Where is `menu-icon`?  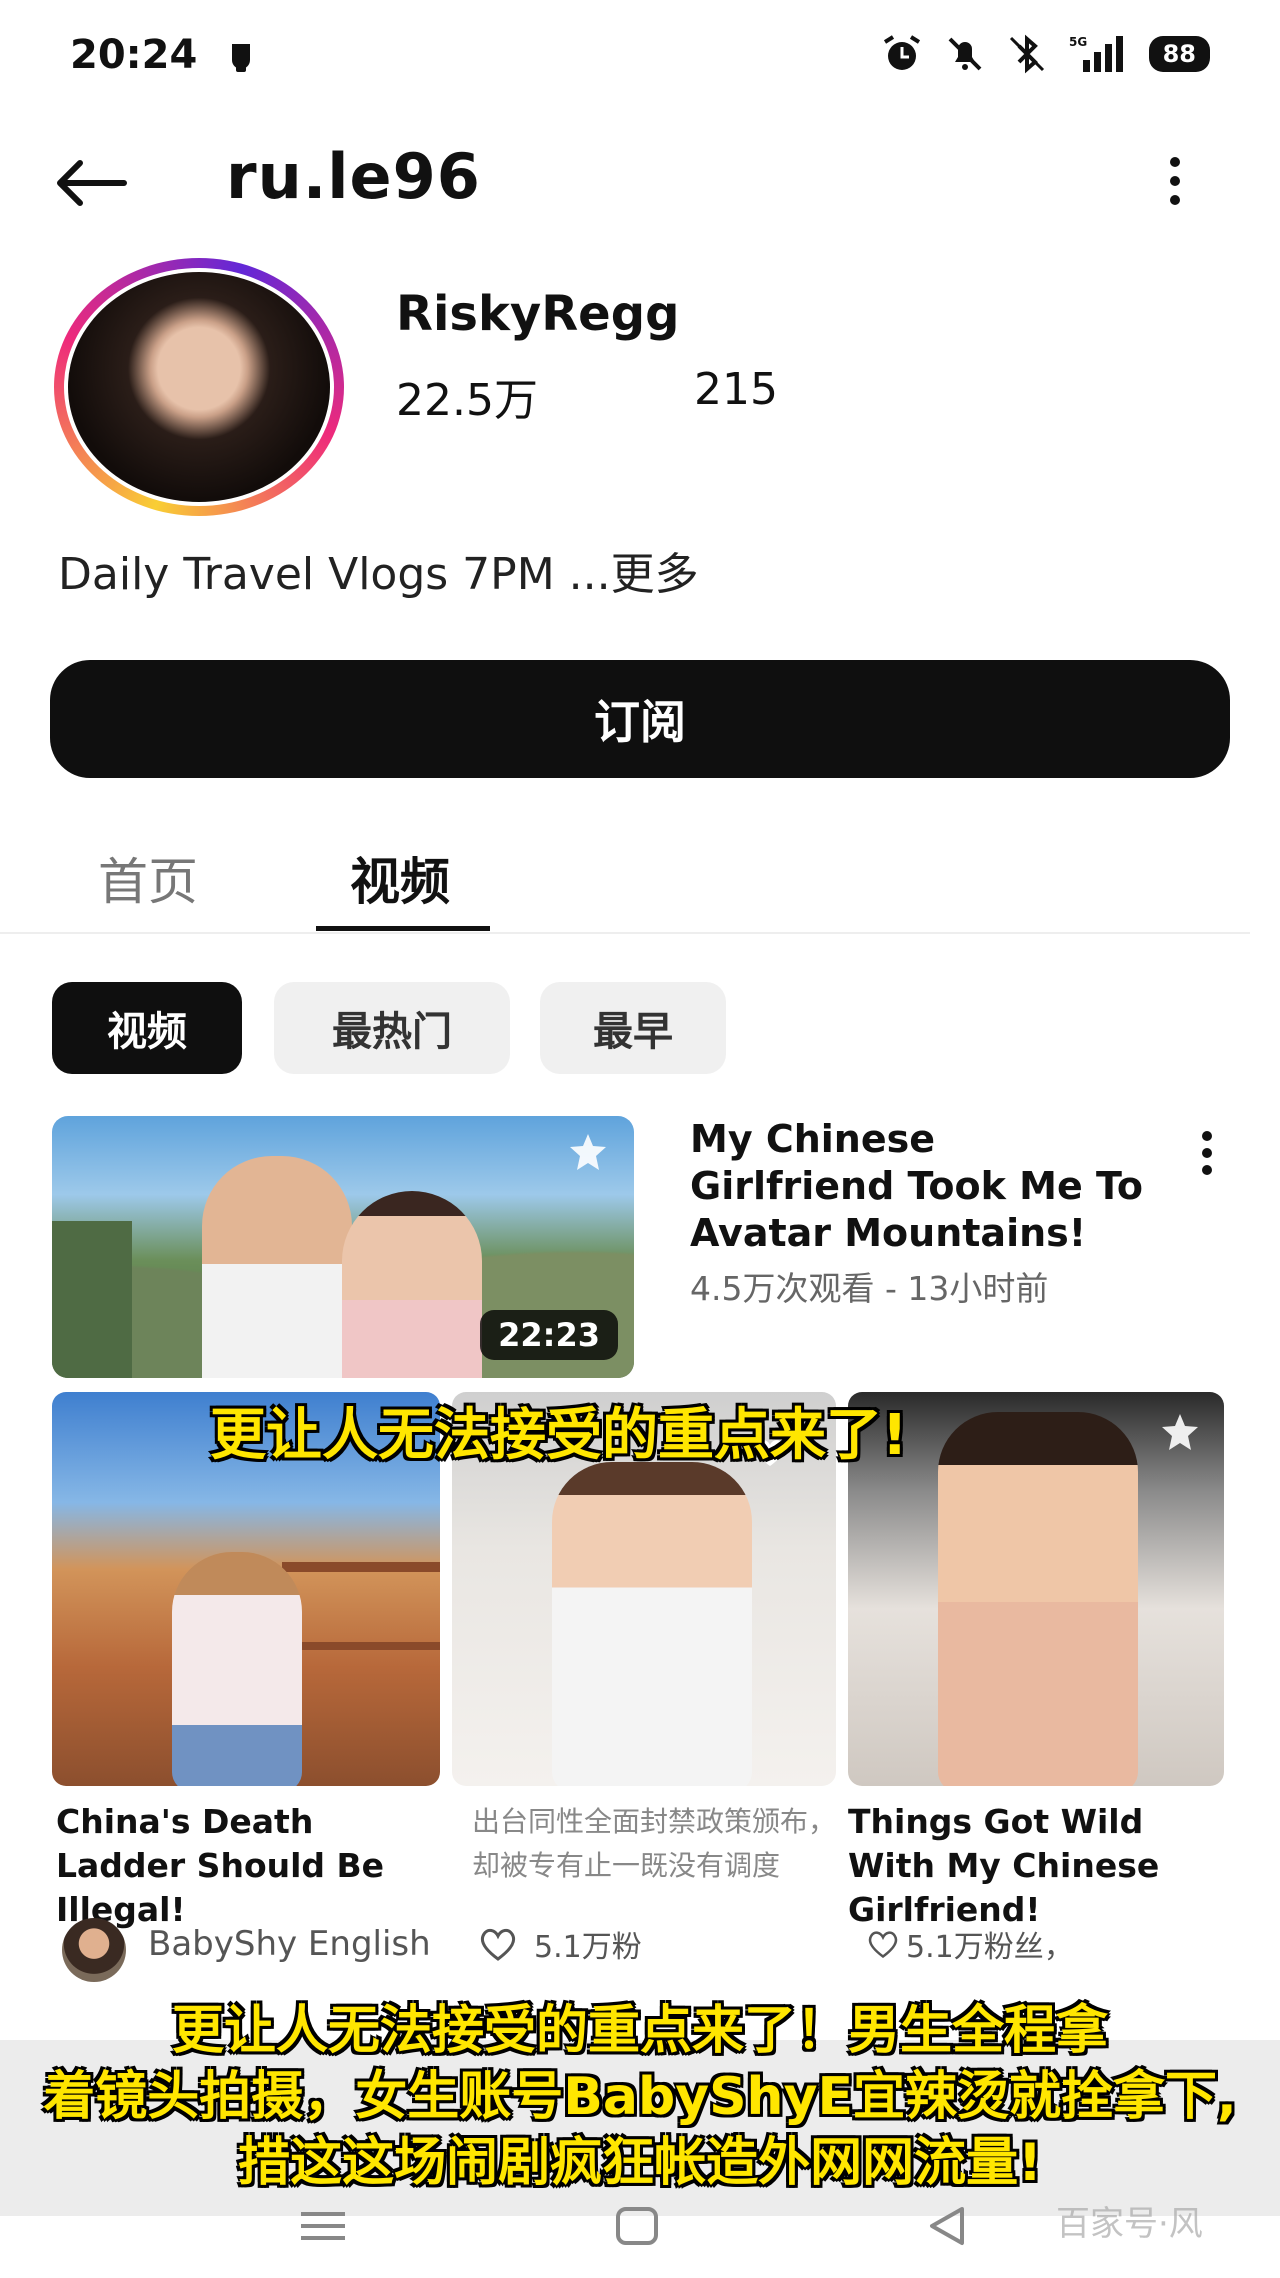
menu-icon is located at coordinates (323, 2226).